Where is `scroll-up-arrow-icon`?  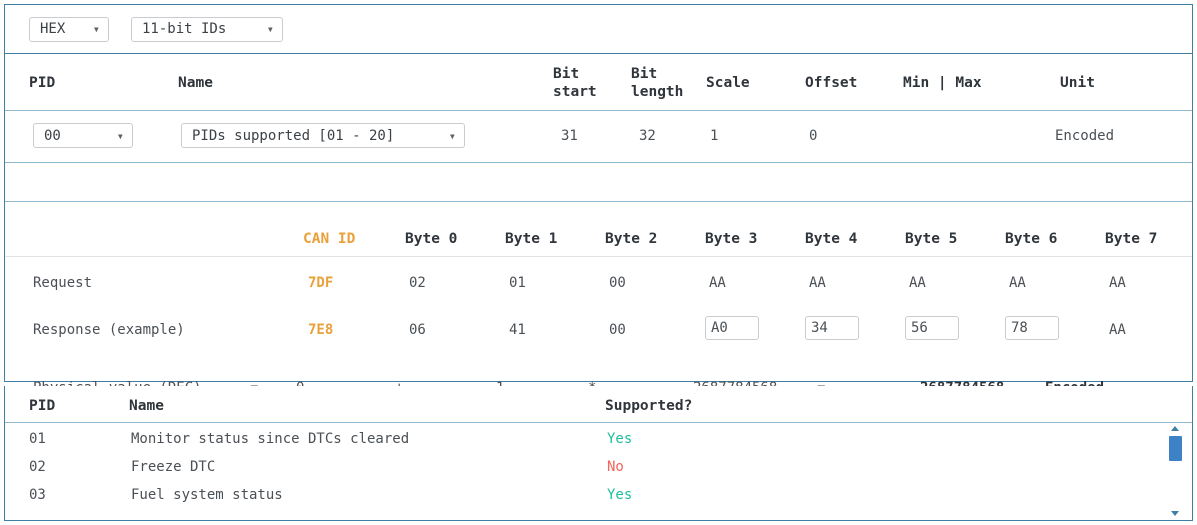 scroll-up-arrow-icon is located at coordinates (1175, 428).